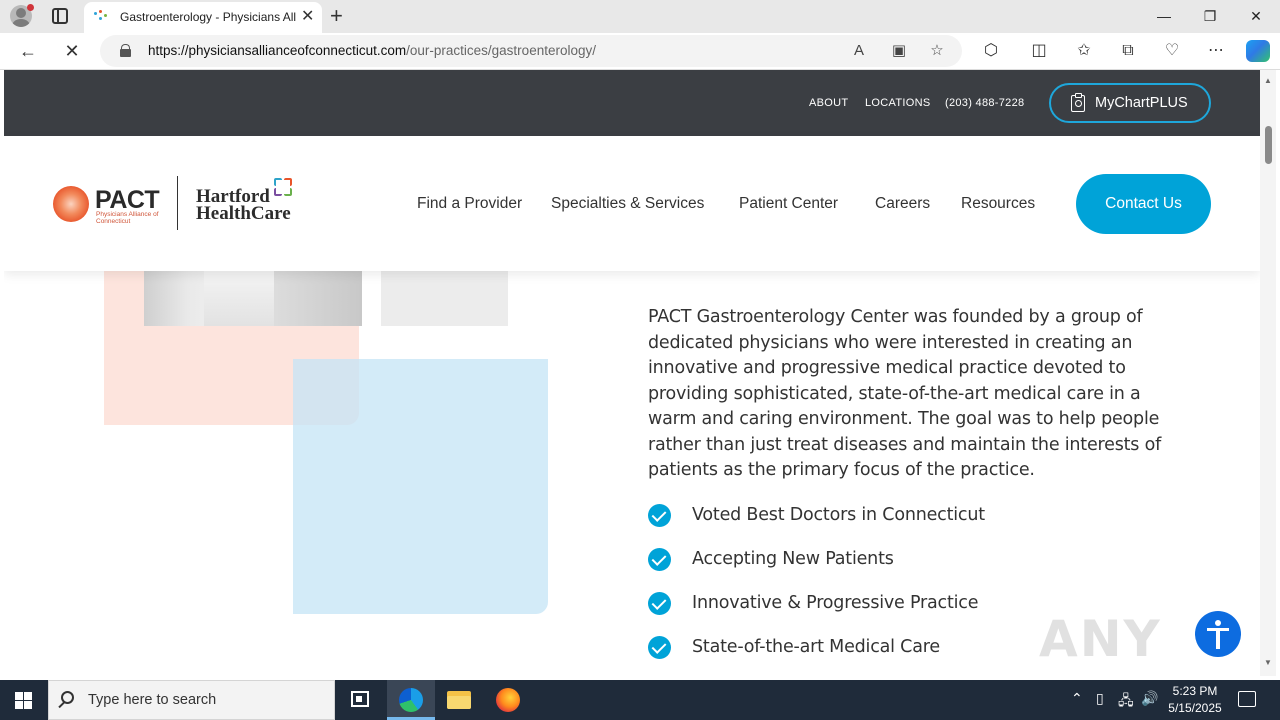  What do you see at coordinates (1164, 16) in the screenshot?
I see `minimize-button: —` at bounding box center [1164, 16].